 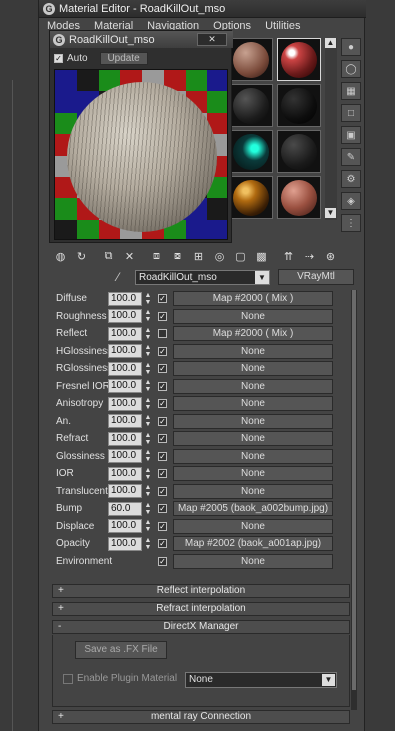 What do you see at coordinates (351, 201) in the screenshot?
I see `select-by-material-icon: ◈` at bounding box center [351, 201].